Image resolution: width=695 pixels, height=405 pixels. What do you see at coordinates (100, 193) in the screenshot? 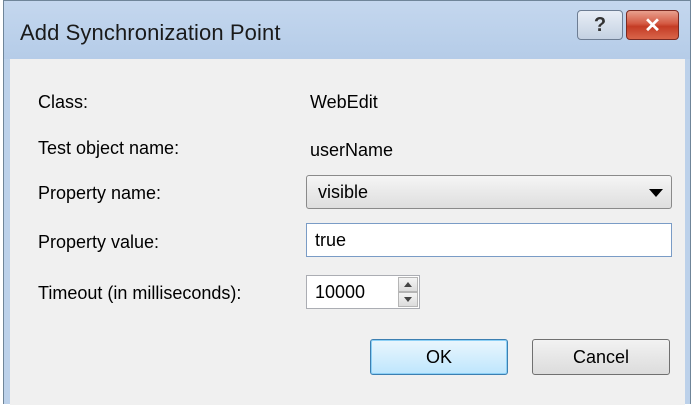
I see `property-name-label: Property name:` at bounding box center [100, 193].